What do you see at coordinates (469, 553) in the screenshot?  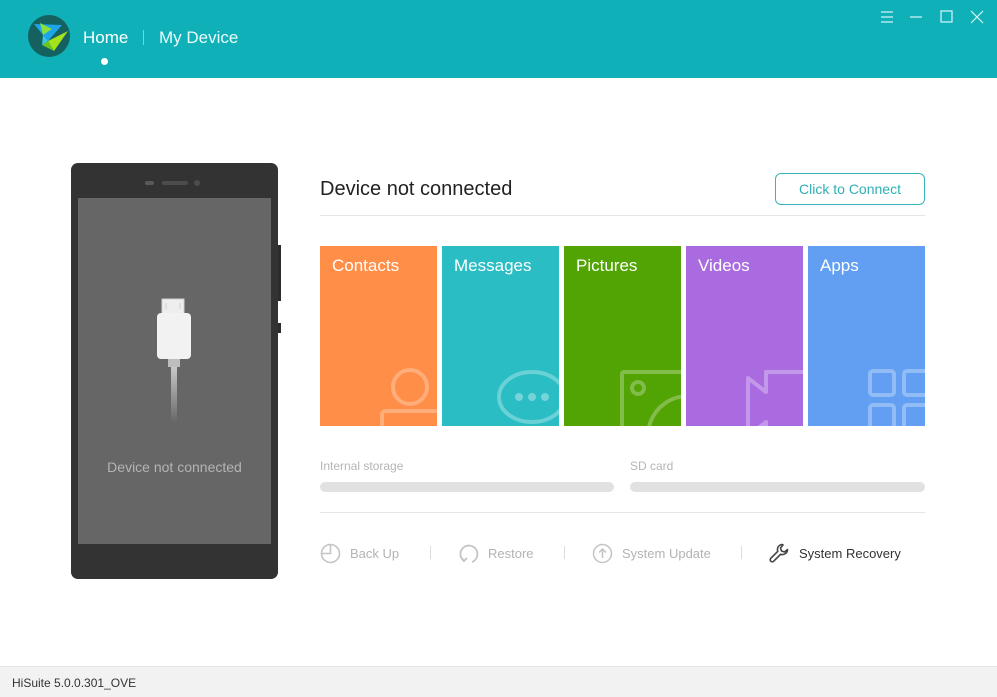 I see `restore-icon` at bounding box center [469, 553].